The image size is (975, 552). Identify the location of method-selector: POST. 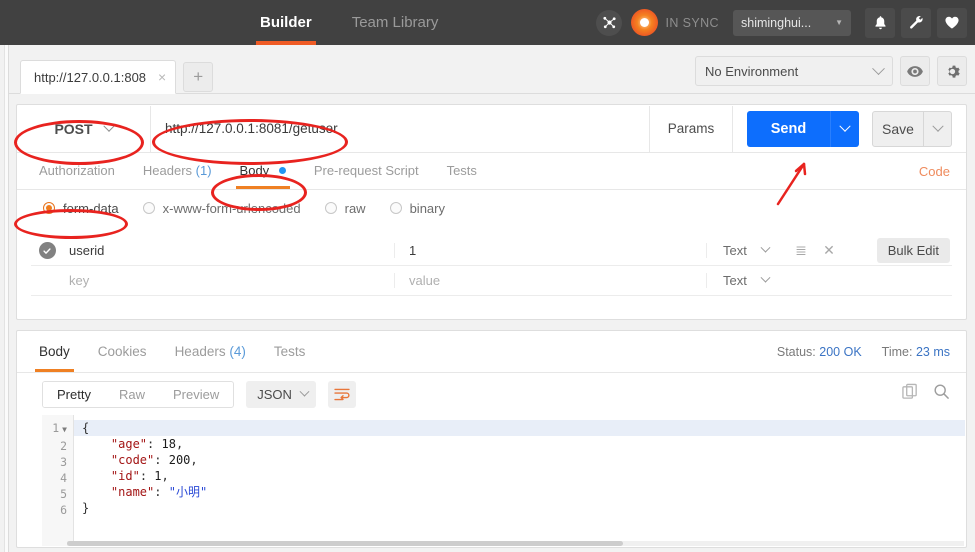
(84, 128).